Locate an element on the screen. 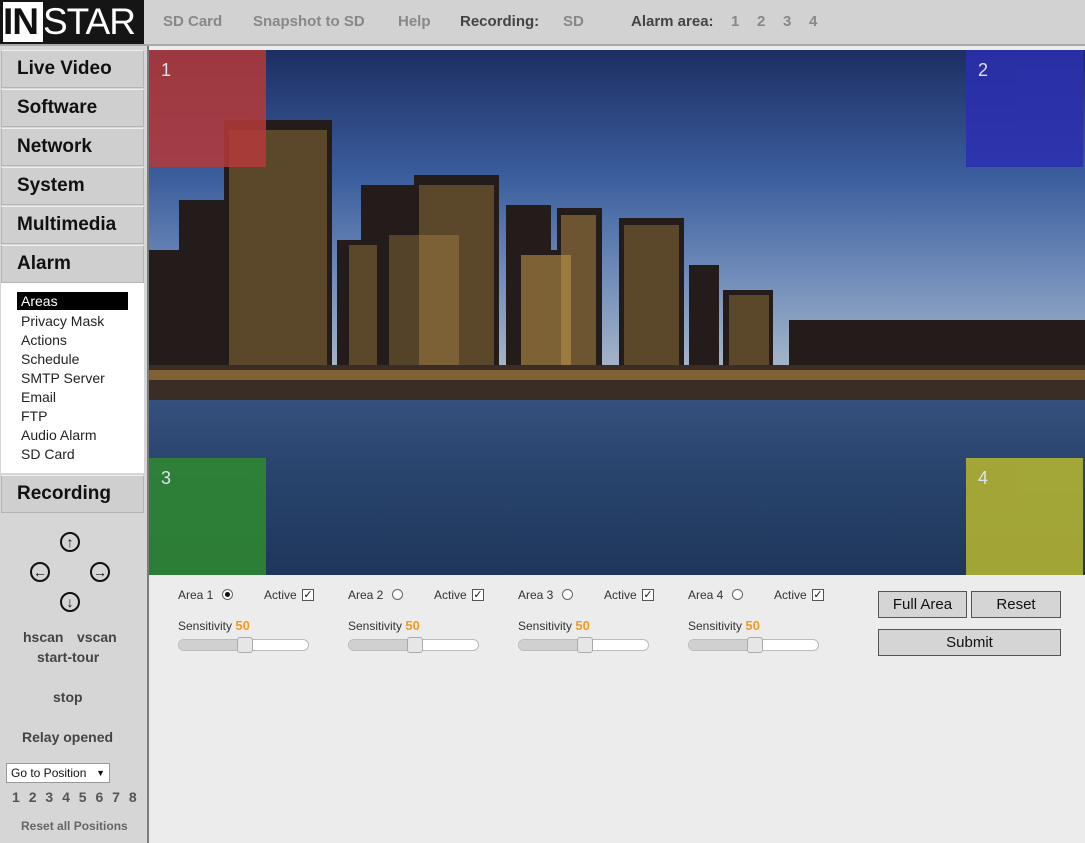 Image resolution: width=1085 pixels, height=843 pixels. arrow-right-icon: → is located at coordinates (100, 572).